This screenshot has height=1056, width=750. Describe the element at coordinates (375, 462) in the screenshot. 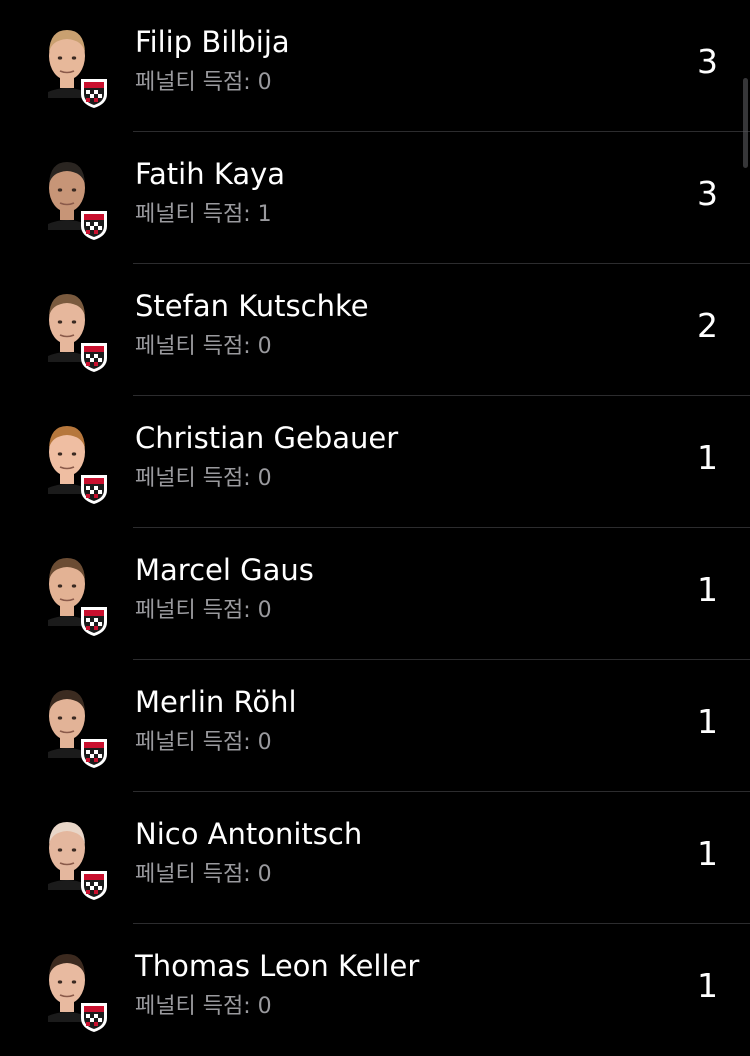

I see `player-row: Christian Gebauer 페널티 득점: 0 1` at that location.